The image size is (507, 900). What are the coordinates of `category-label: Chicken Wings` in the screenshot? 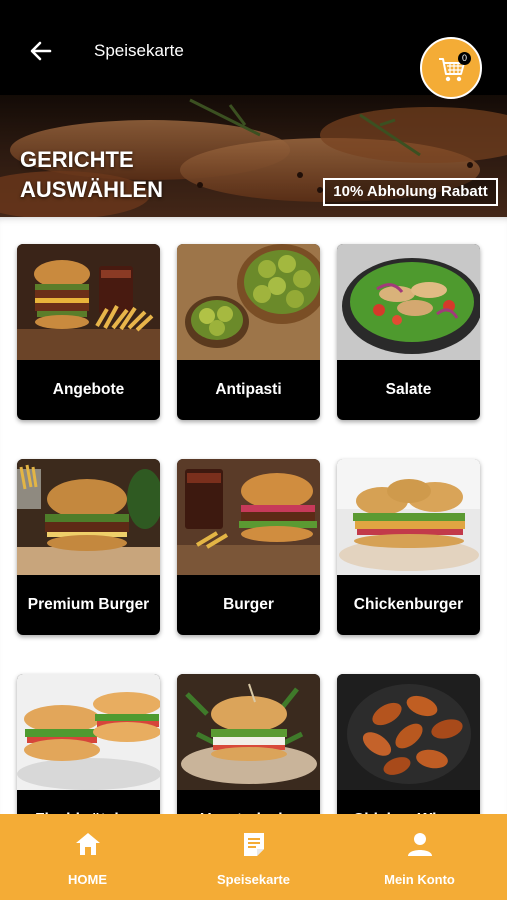 It's located at (408, 802).